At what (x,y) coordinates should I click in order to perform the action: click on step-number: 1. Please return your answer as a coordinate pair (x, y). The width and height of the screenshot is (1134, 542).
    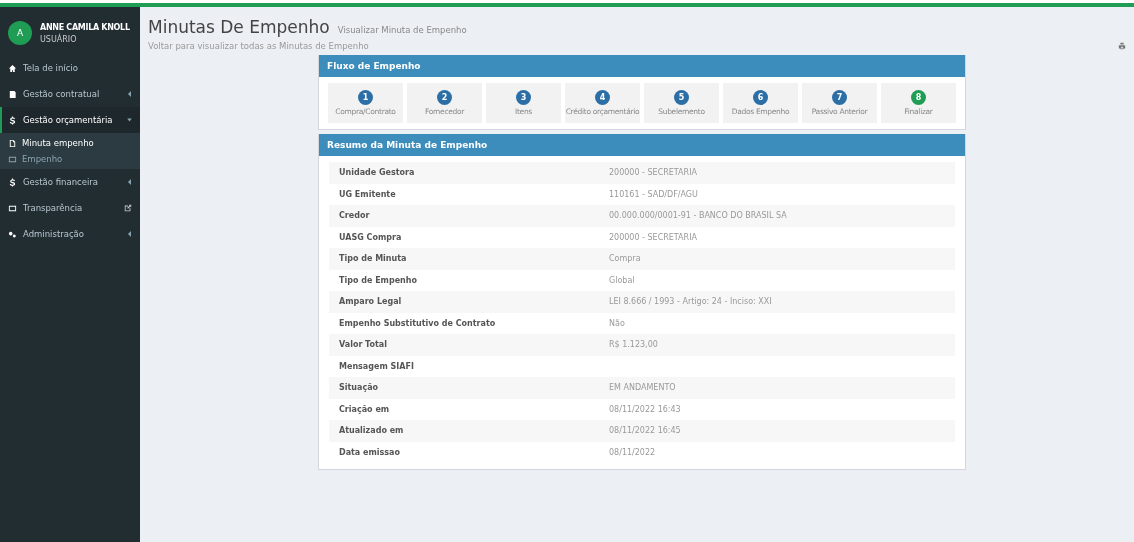
    Looking at the image, I should click on (365, 97).